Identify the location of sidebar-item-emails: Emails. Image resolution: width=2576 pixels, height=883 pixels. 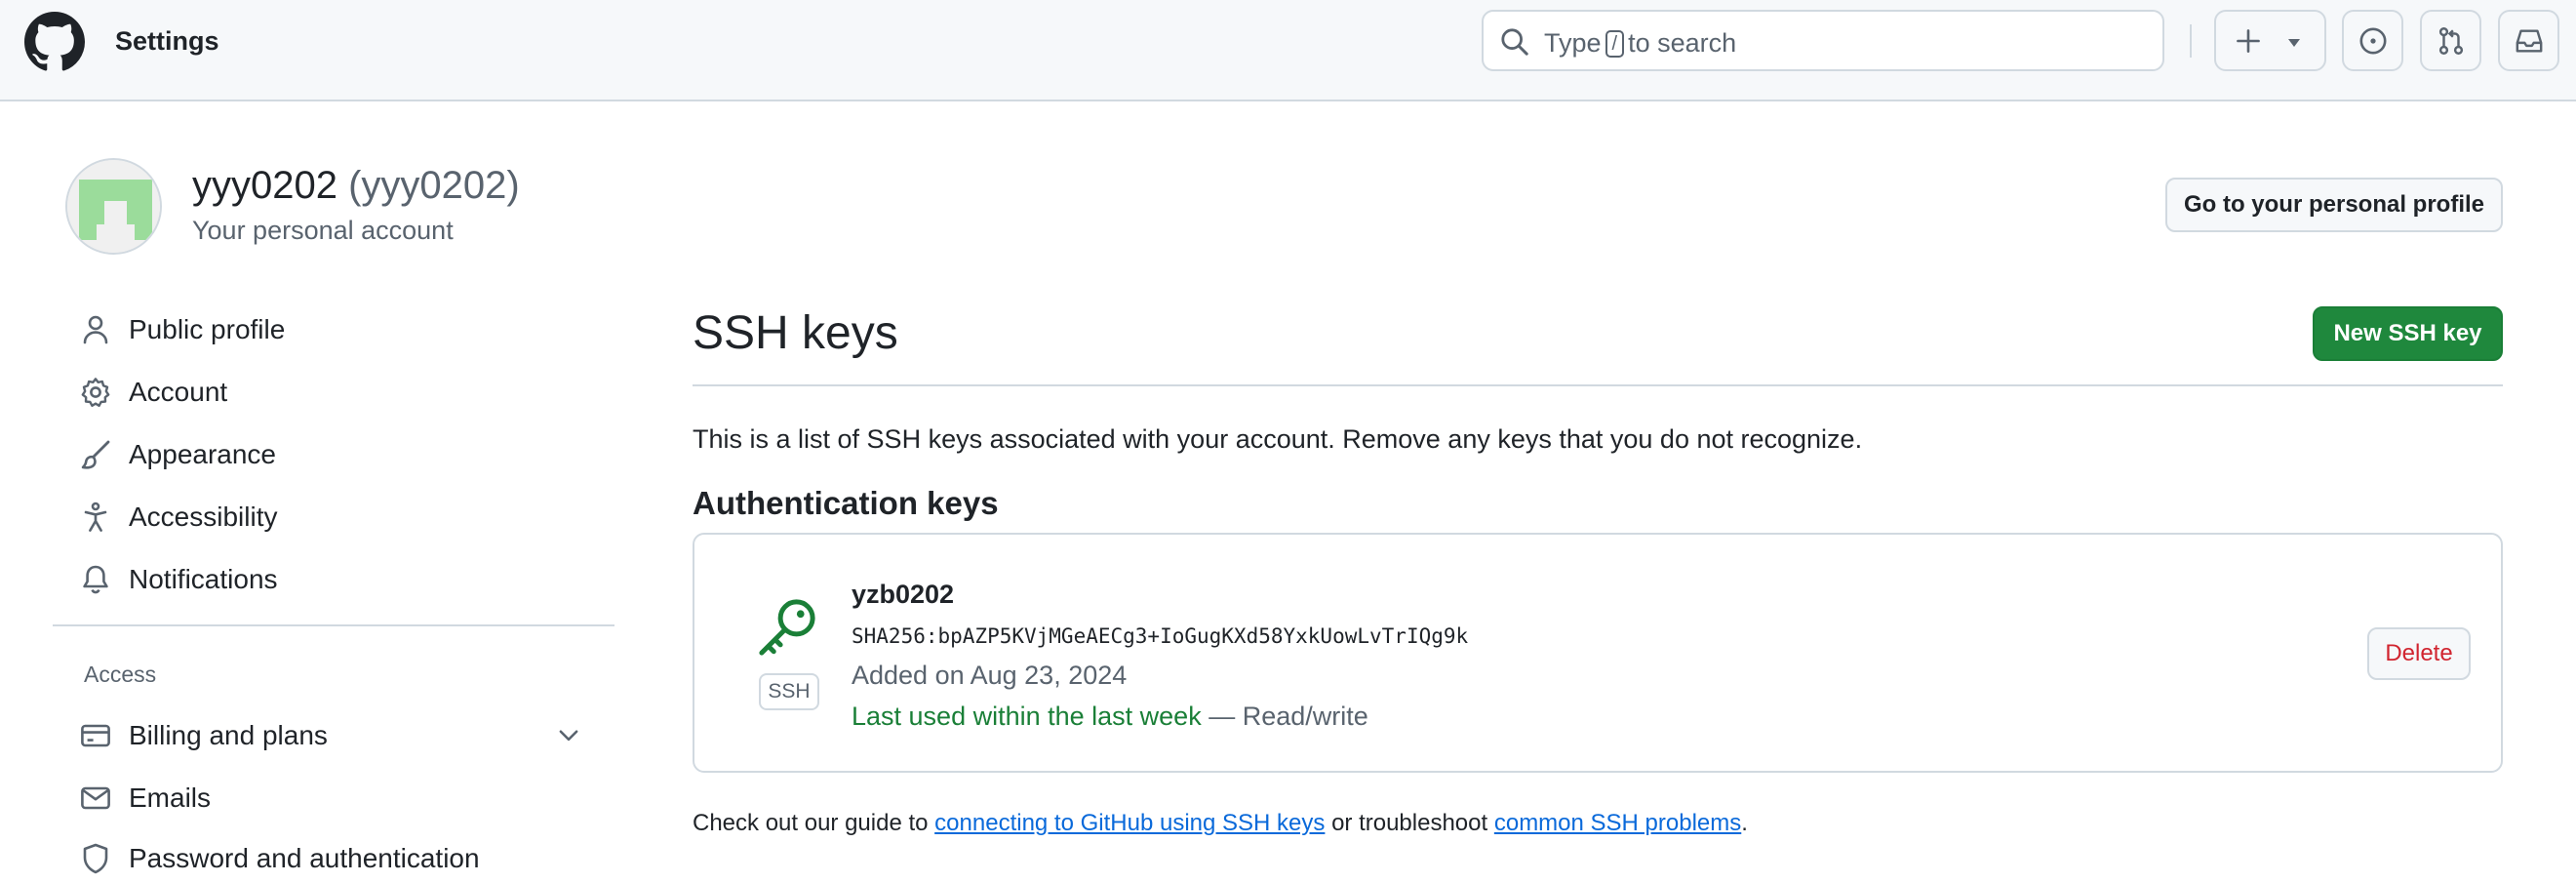
(333, 798).